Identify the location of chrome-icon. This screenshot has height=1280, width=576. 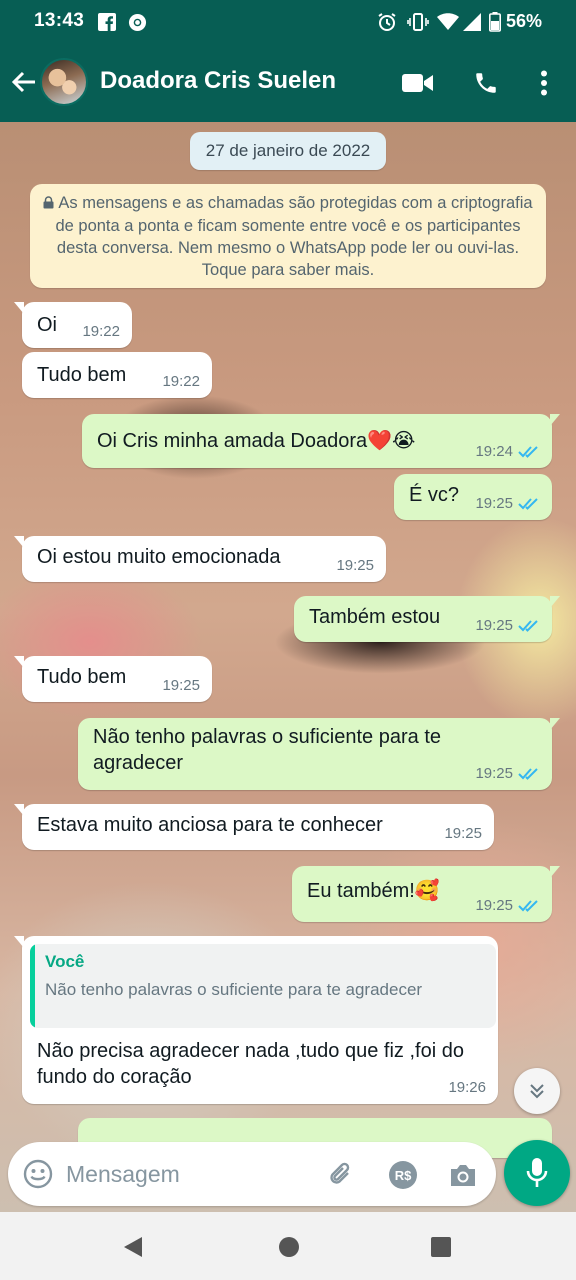
(137, 22).